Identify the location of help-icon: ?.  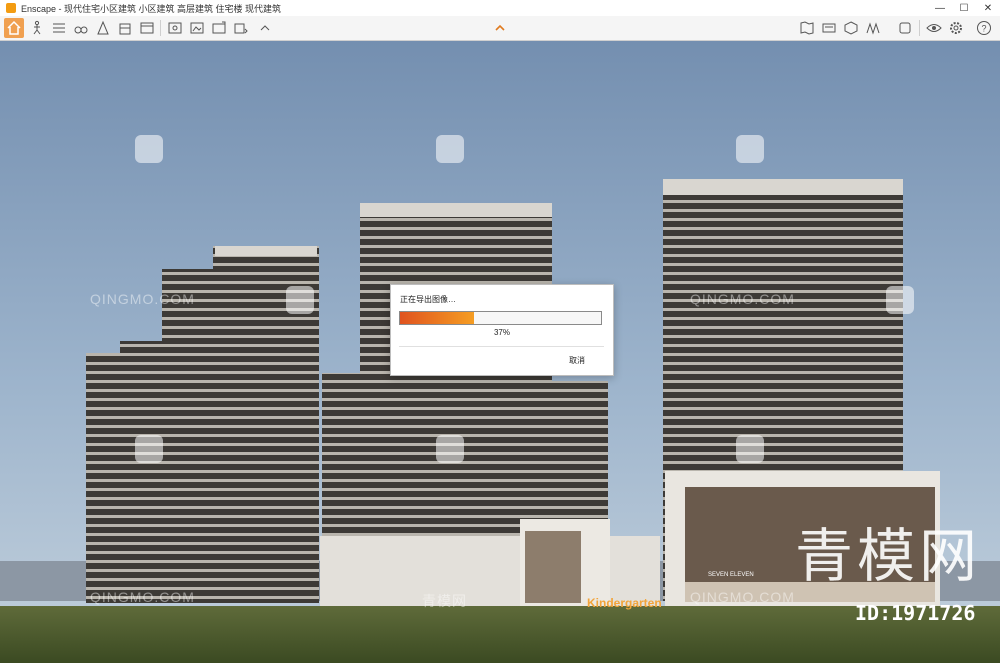
(984, 28).